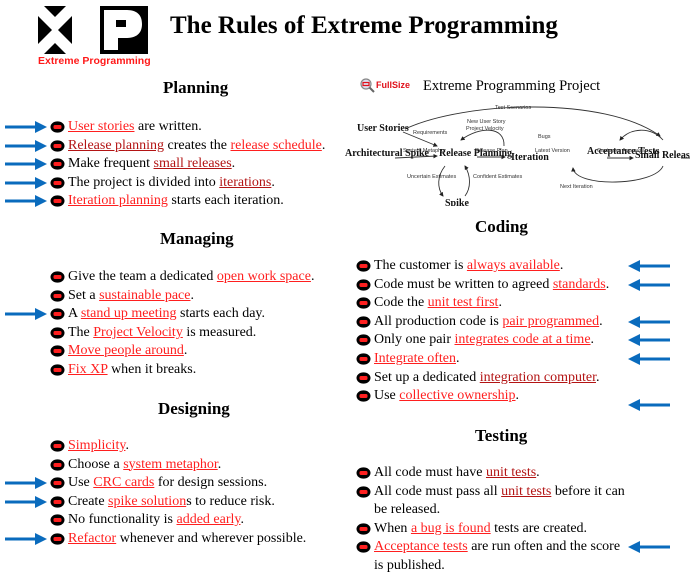 Image resolution: width=695 pixels, height=581 pixels. I want to click on rule-link: spike solution, so click(147, 501).